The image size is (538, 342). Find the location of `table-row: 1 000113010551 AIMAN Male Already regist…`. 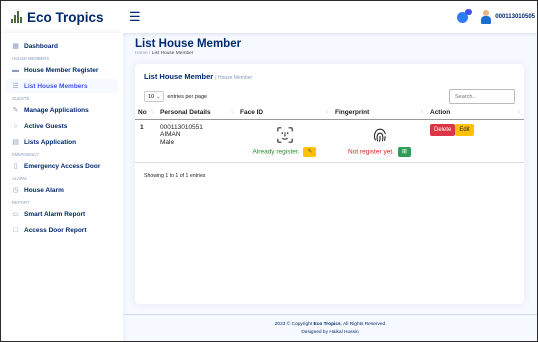

table-row: 1 000113010551 AIMAN Male Already regist… is located at coordinates (329, 141).